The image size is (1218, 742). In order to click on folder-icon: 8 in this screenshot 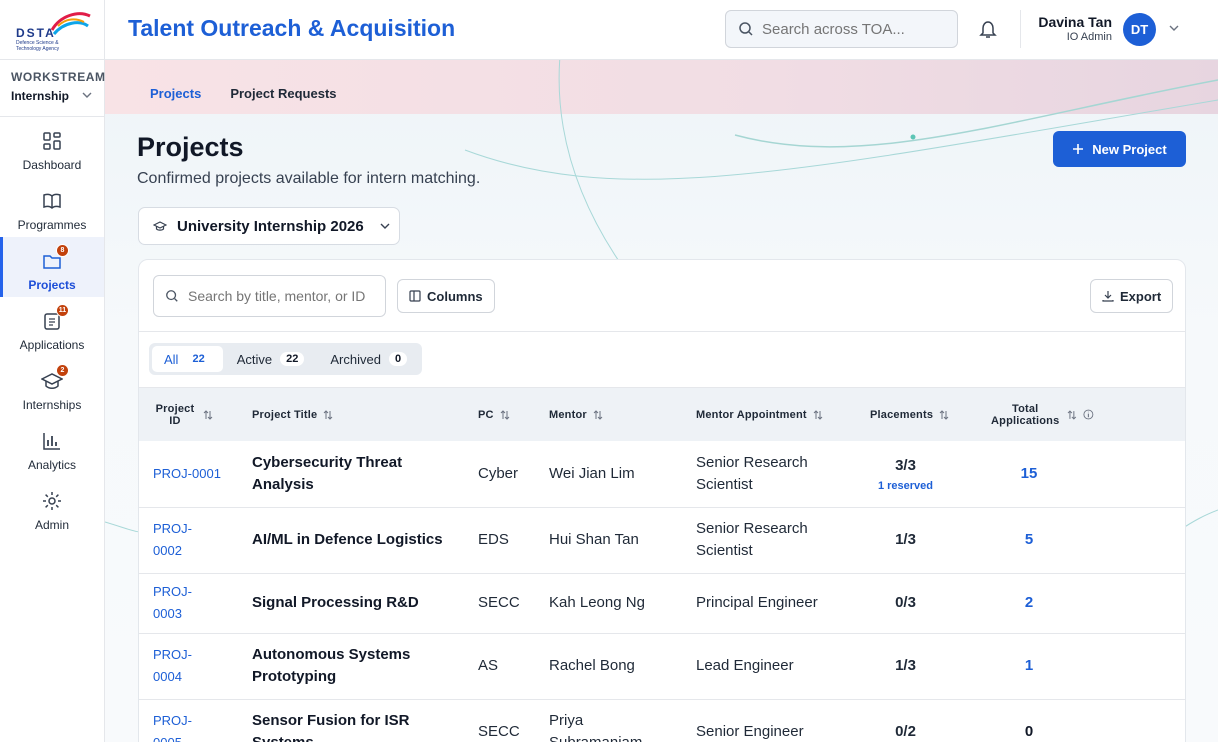, I will do `click(55, 258)`.